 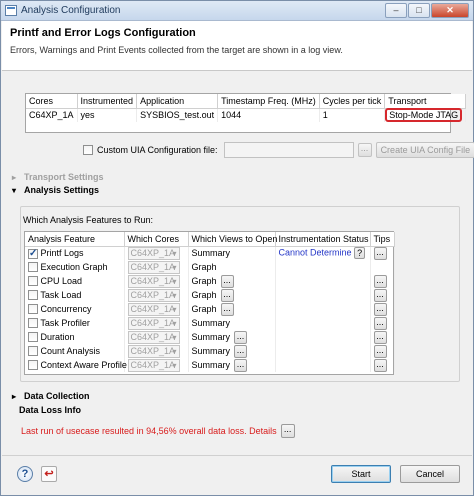 I want to click on feature-cell: Execution Graph, so click(x=75, y=267).